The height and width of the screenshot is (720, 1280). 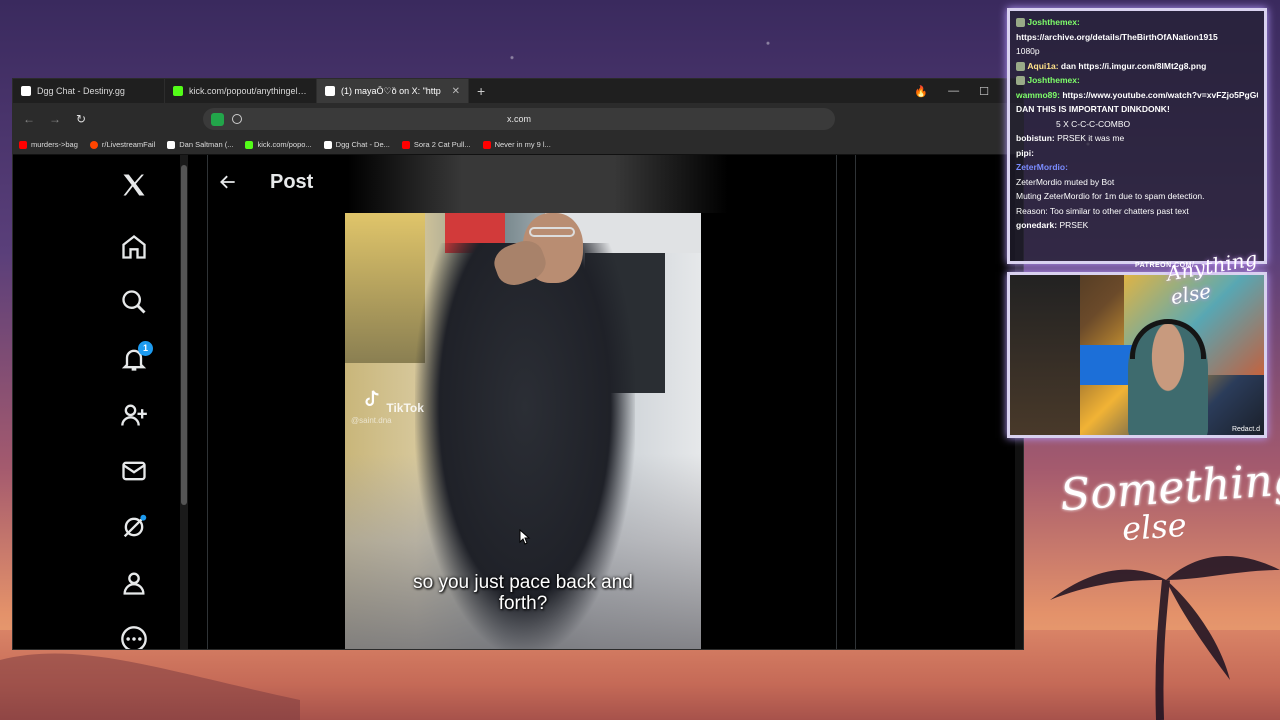 What do you see at coordinates (523, 582) in the screenshot?
I see `caption-line: so you just pace back and` at bounding box center [523, 582].